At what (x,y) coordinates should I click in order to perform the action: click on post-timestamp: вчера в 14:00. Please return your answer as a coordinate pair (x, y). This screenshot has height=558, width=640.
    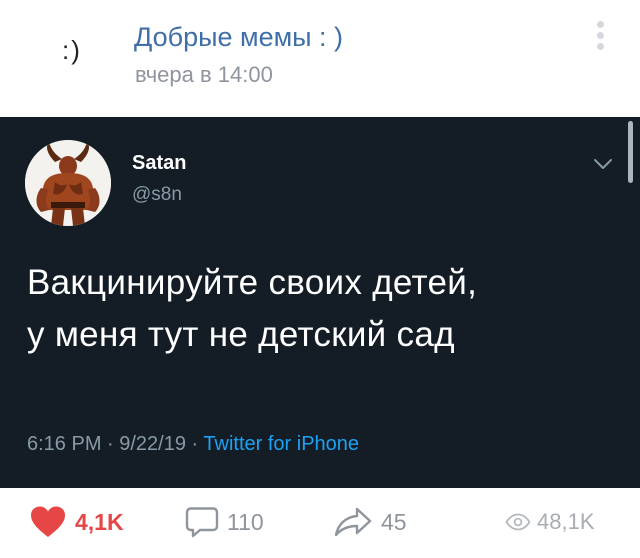
    Looking at the image, I should click on (204, 75).